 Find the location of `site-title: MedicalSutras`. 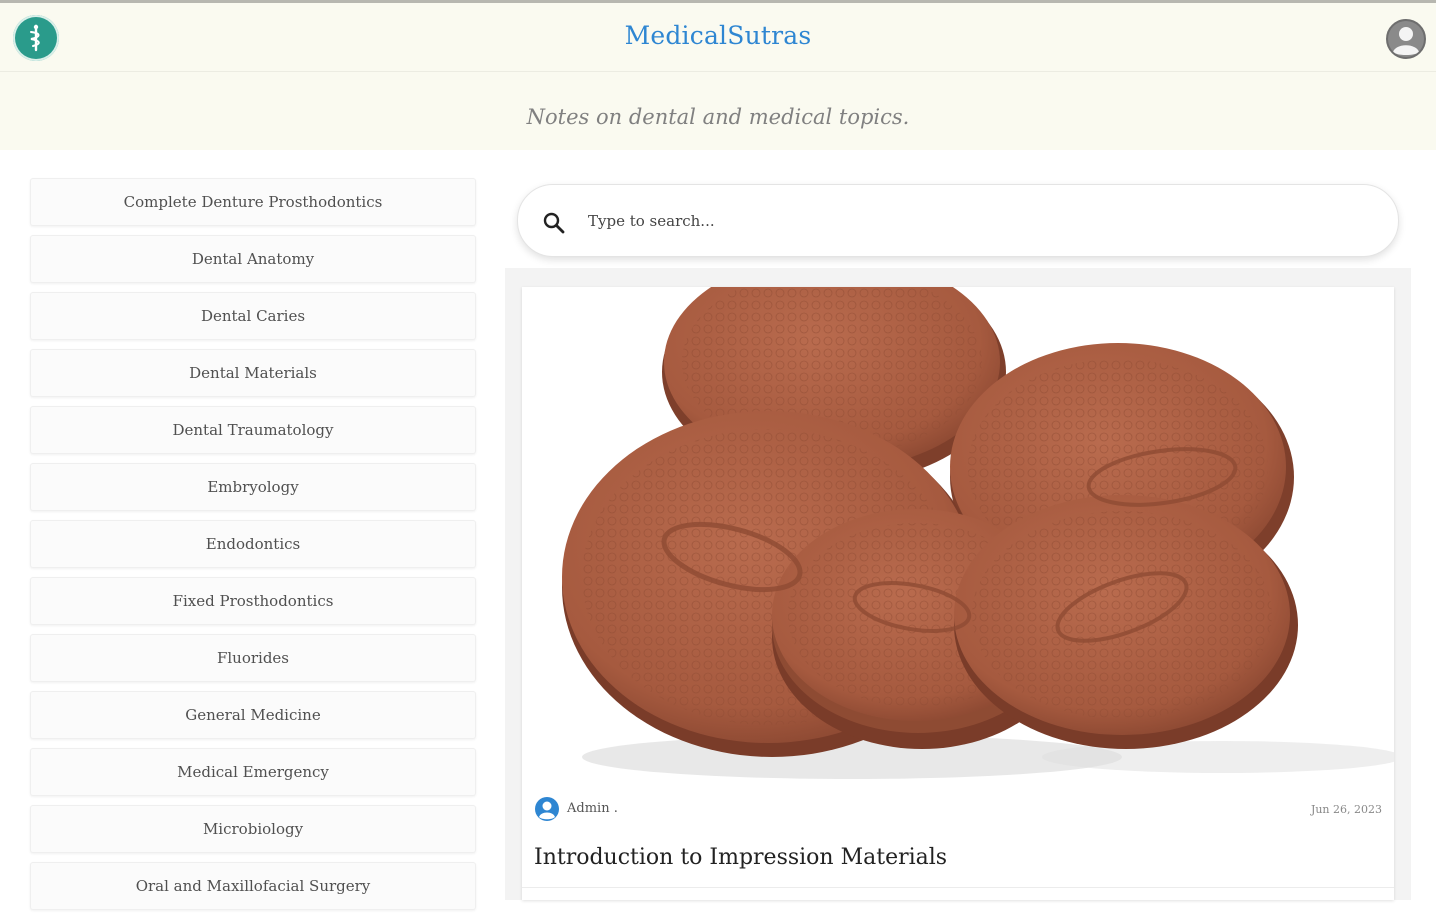

site-title: MedicalSutras is located at coordinates (718, 35).